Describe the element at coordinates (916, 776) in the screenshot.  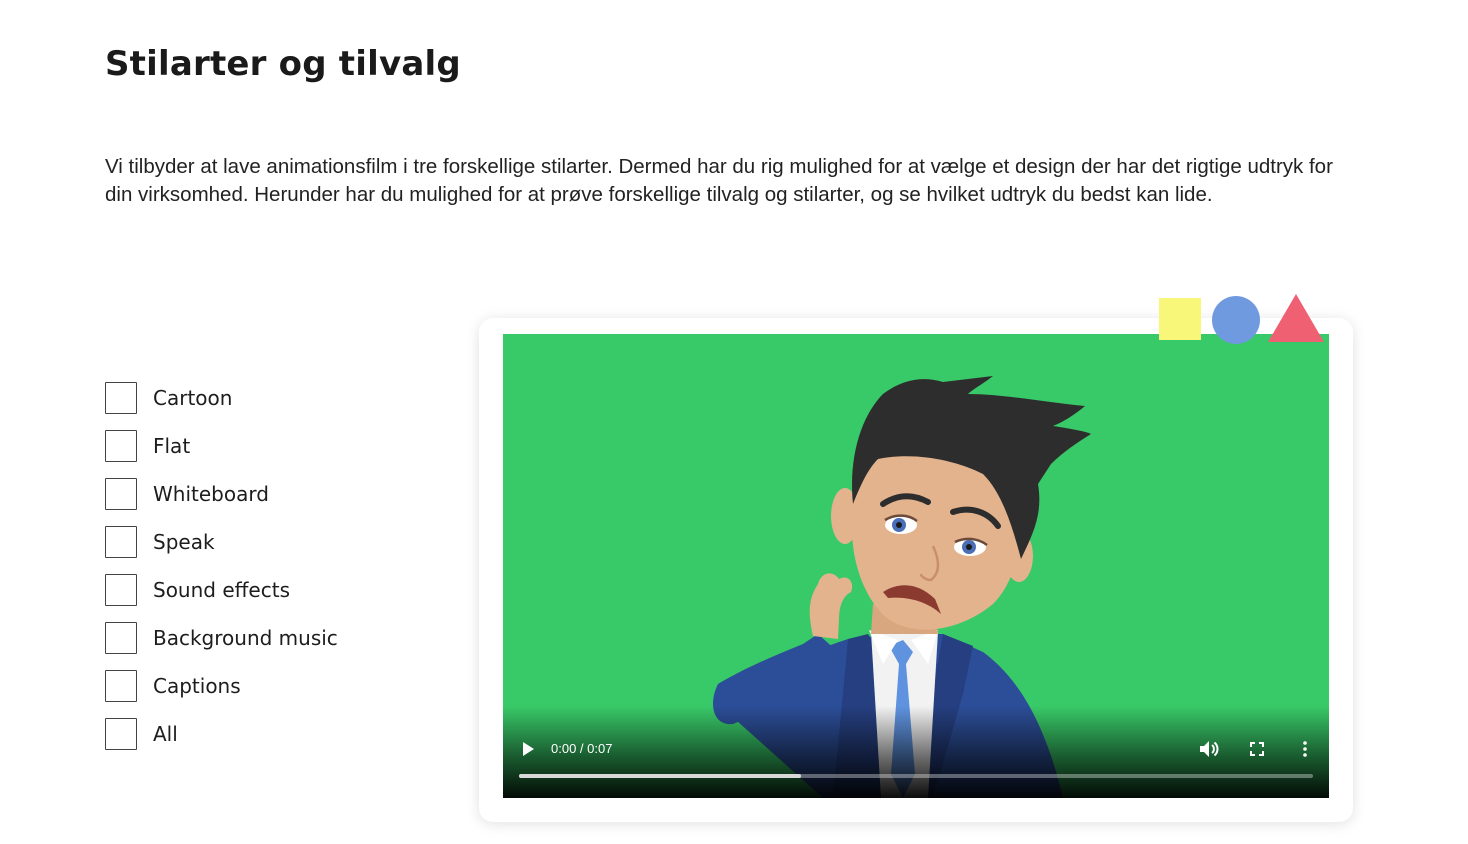
I see `video-progress-bar` at that location.